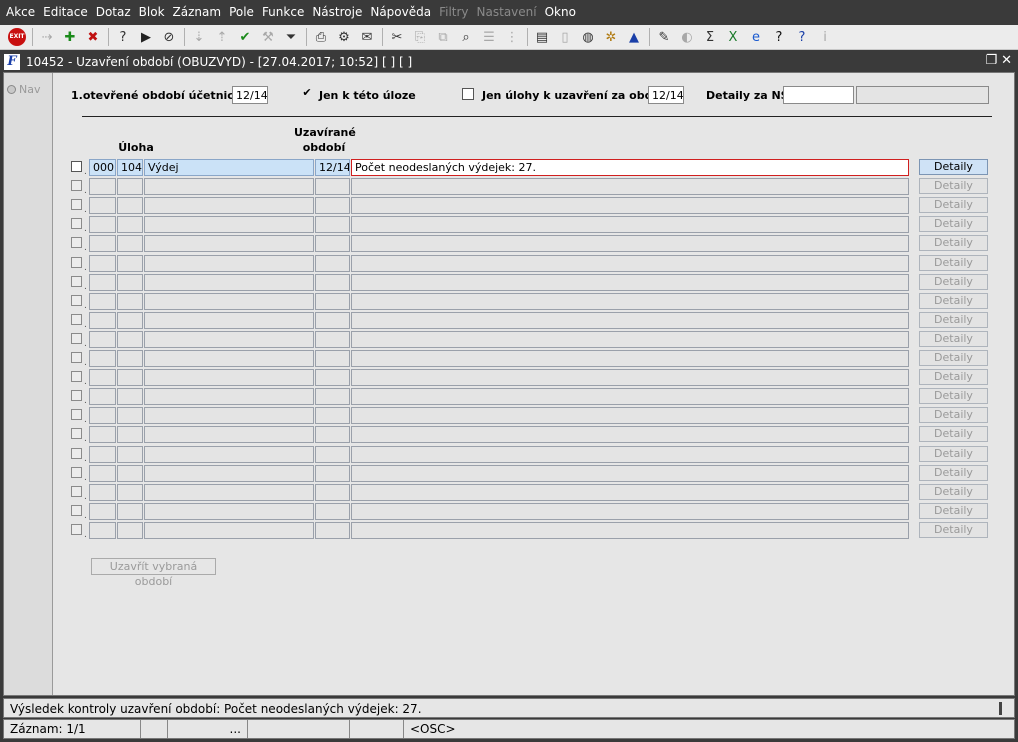  Describe the element at coordinates (199, 37) in the screenshot. I see `sort-asc-icon: ⇣` at that location.